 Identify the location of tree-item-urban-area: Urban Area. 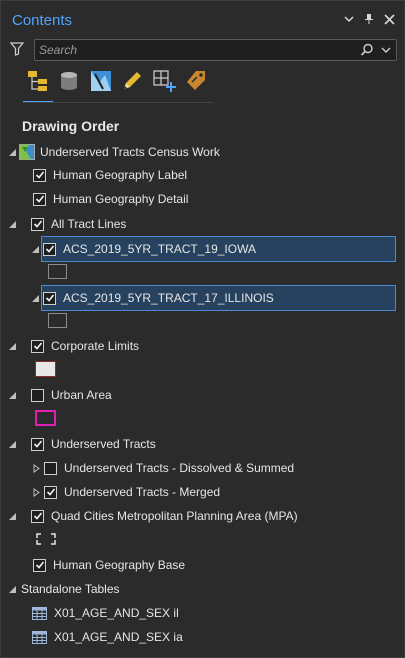
(60, 395).